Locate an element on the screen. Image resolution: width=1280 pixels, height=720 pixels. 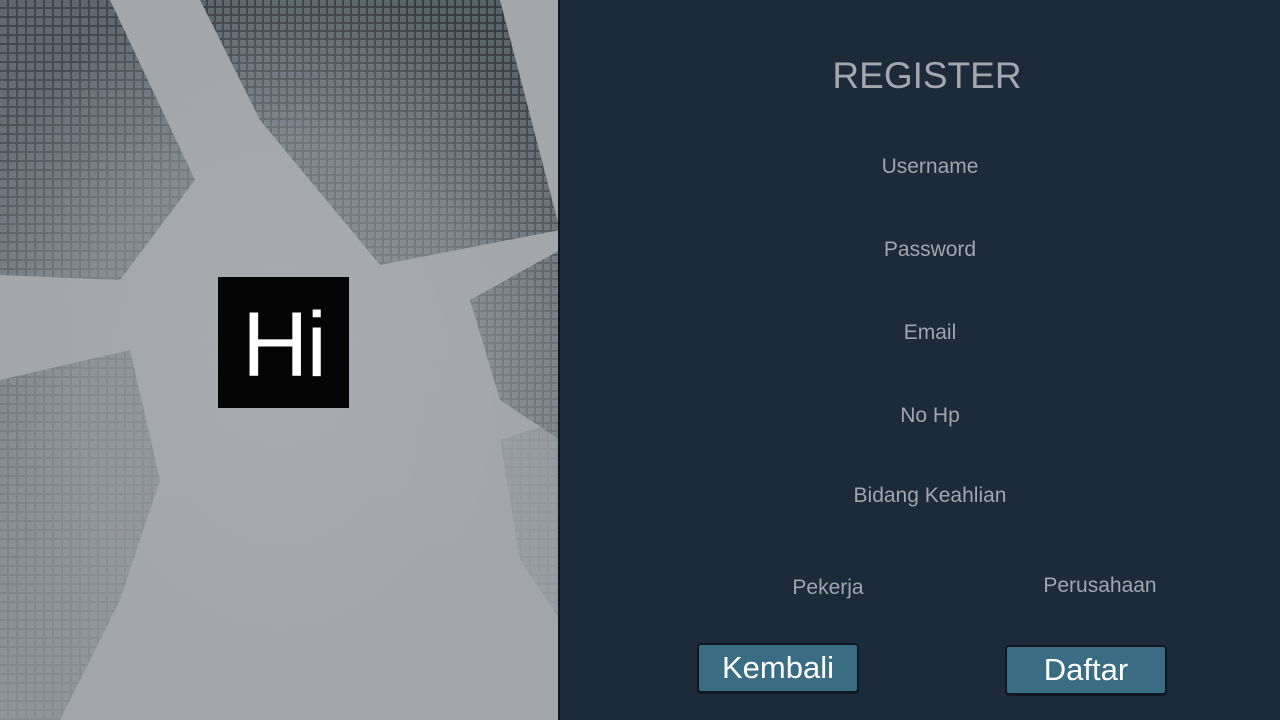
username-field: Username is located at coordinates (930, 167).